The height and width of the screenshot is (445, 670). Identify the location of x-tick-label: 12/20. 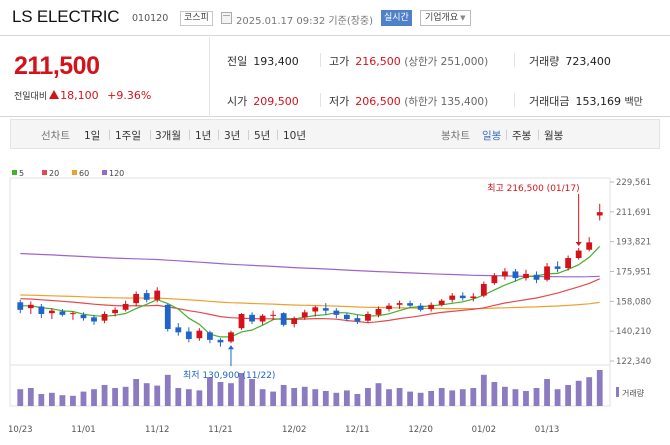
(420, 430).